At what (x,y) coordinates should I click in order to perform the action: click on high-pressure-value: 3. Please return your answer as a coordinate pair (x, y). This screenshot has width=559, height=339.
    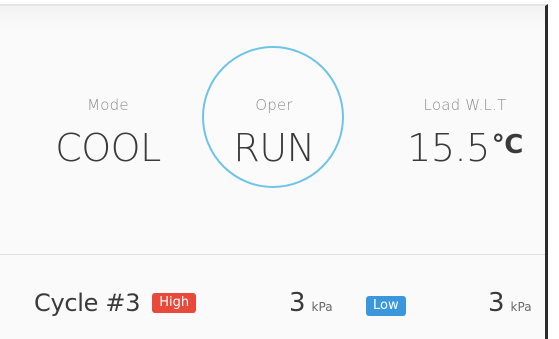
    Looking at the image, I should click on (297, 303).